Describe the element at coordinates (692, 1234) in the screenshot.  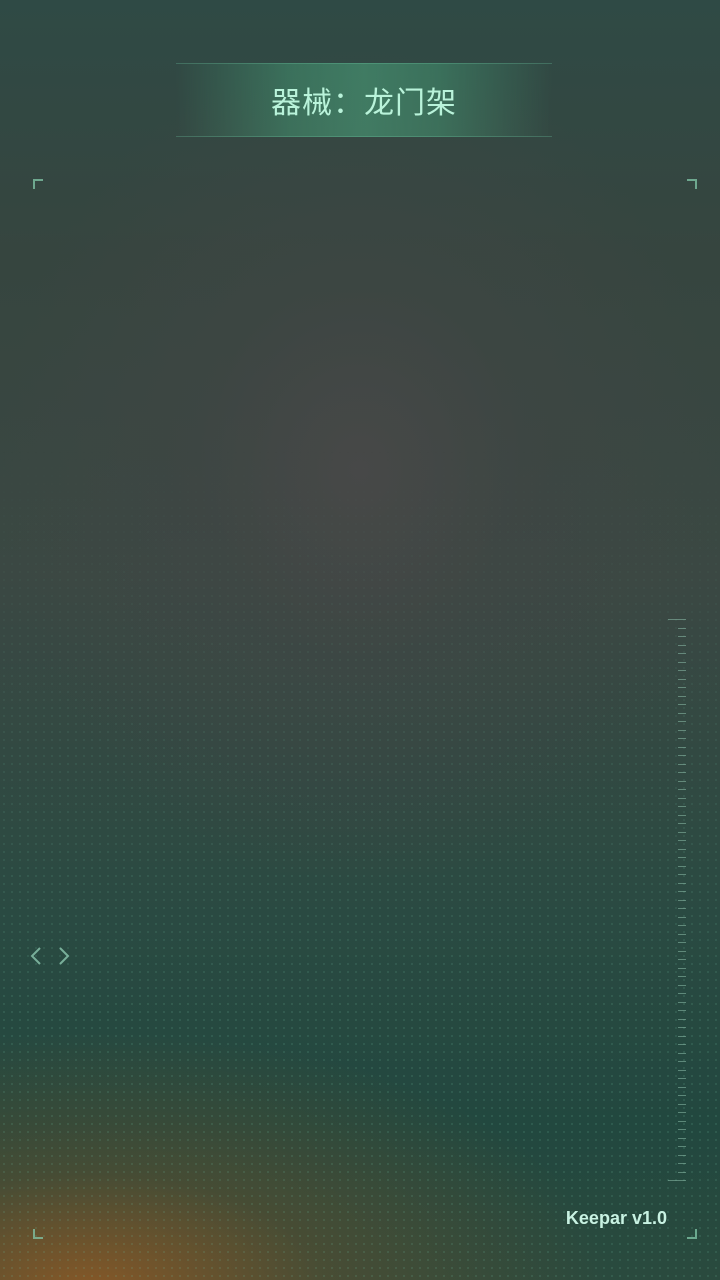
I see `frame-corner-bottom-right` at that location.